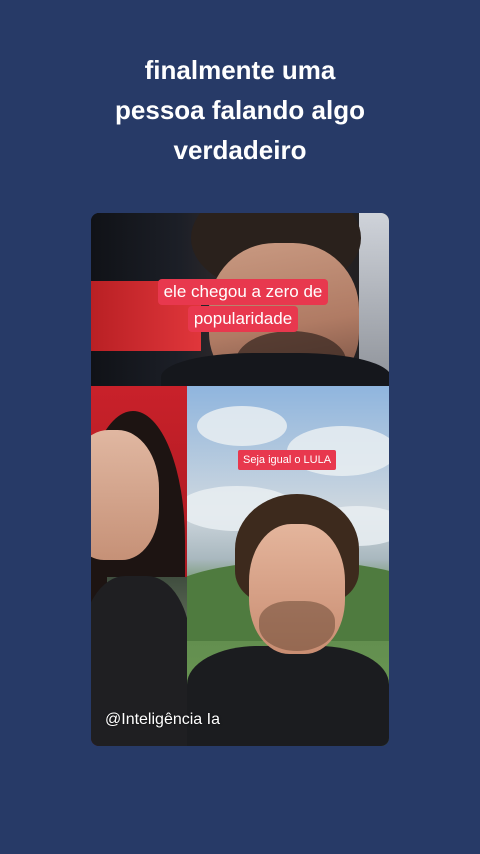 The height and width of the screenshot is (854, 480). I want to click on top-man-shirt, so click(275, 369).